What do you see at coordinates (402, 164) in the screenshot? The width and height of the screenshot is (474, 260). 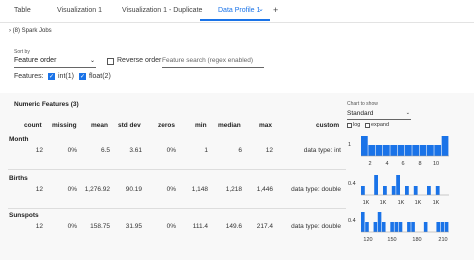 I see `histogram-tick-label: 6` at bounding box center [402, 164].